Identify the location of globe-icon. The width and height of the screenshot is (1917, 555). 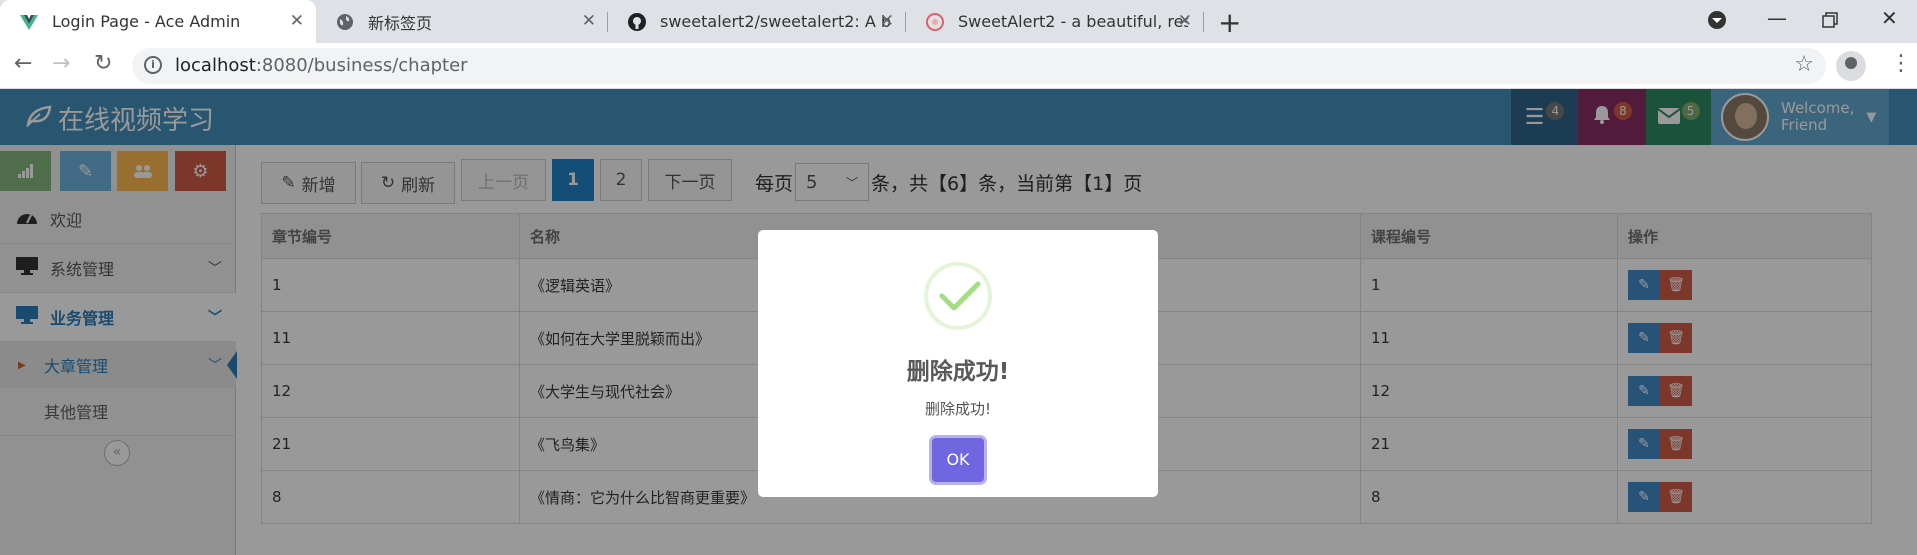
(345, 22).